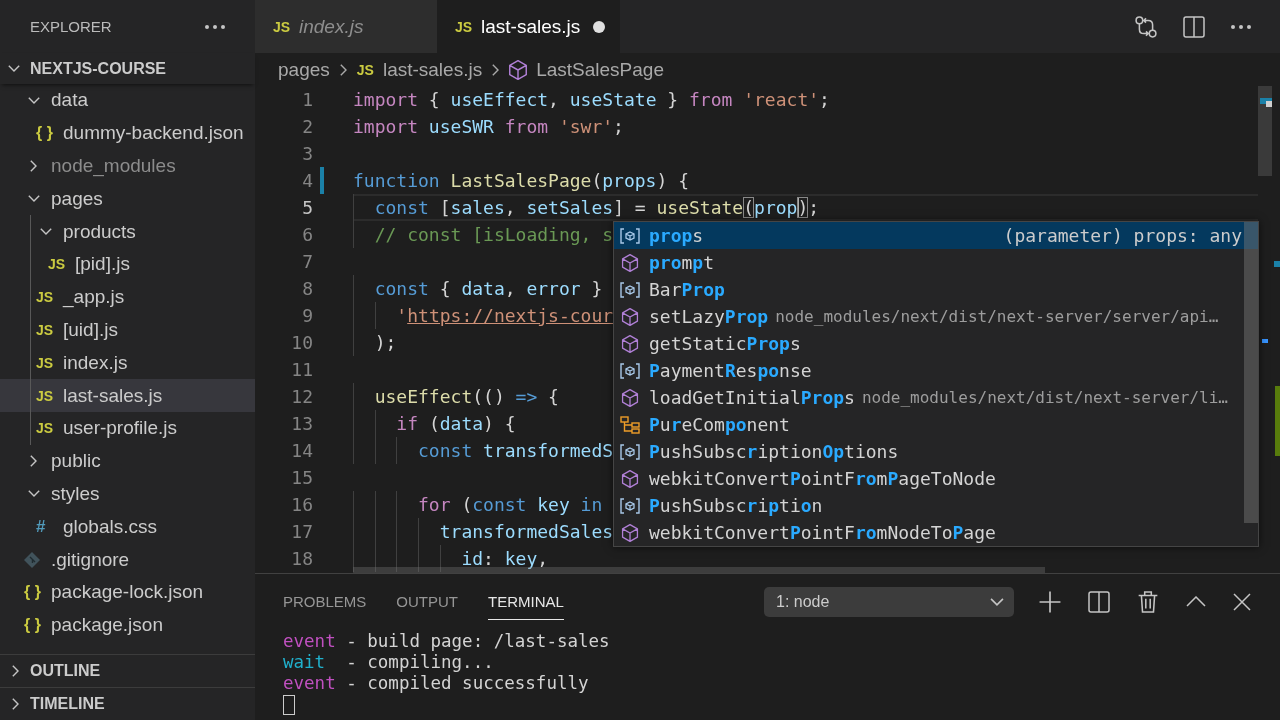  Describe the element at coordinates (127, 461) in the screenshot. I see `folder-item: public` at that location.